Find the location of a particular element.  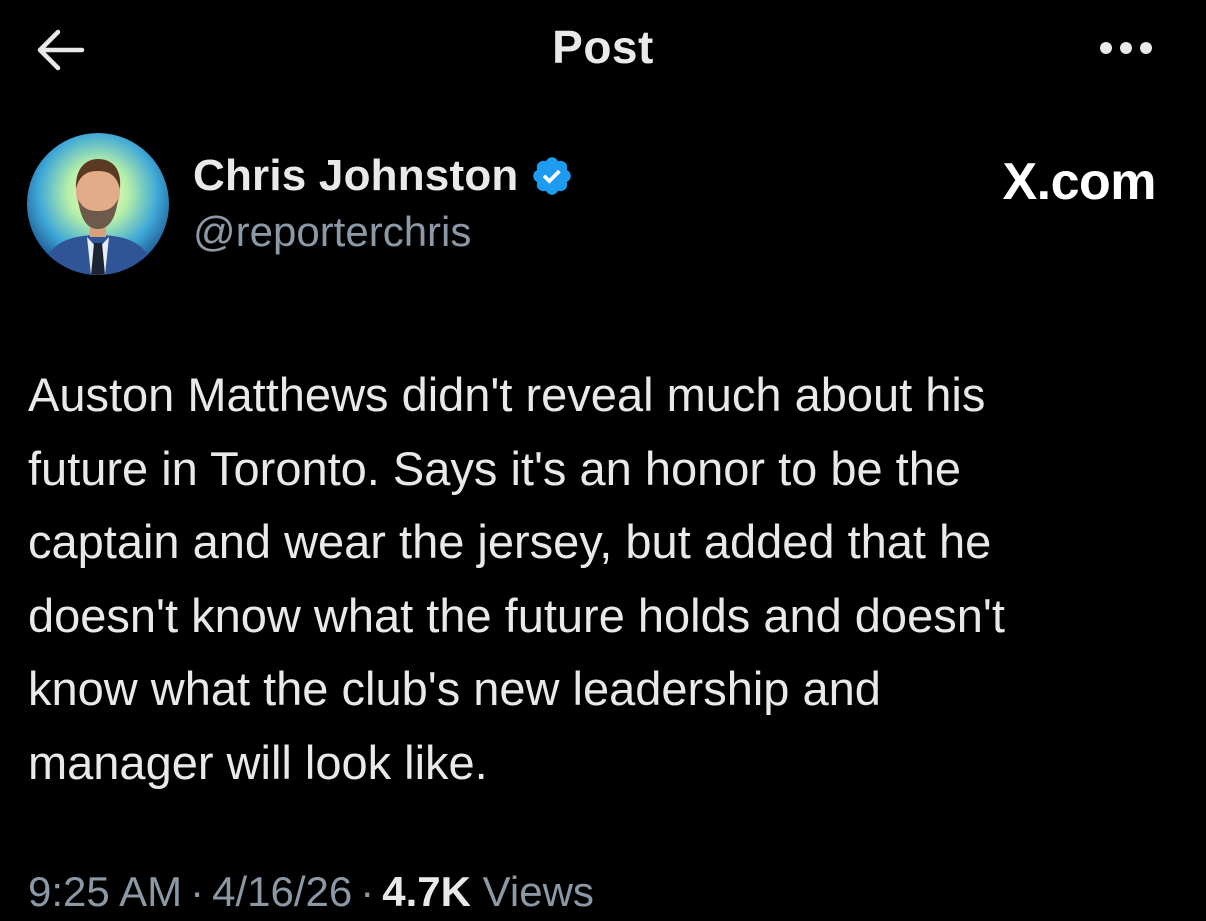

avatar-portrait is located at coordinates (98, 204).